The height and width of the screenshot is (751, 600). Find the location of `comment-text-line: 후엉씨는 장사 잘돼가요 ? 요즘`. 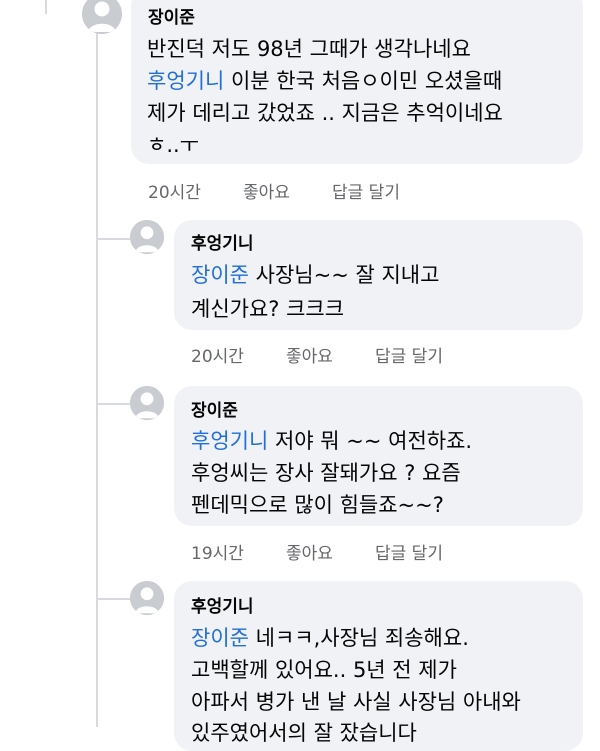

comment-text-line: 후엉씨는 장사 잘돼가요 ? 요즘 is located at coordinates (326, 473).